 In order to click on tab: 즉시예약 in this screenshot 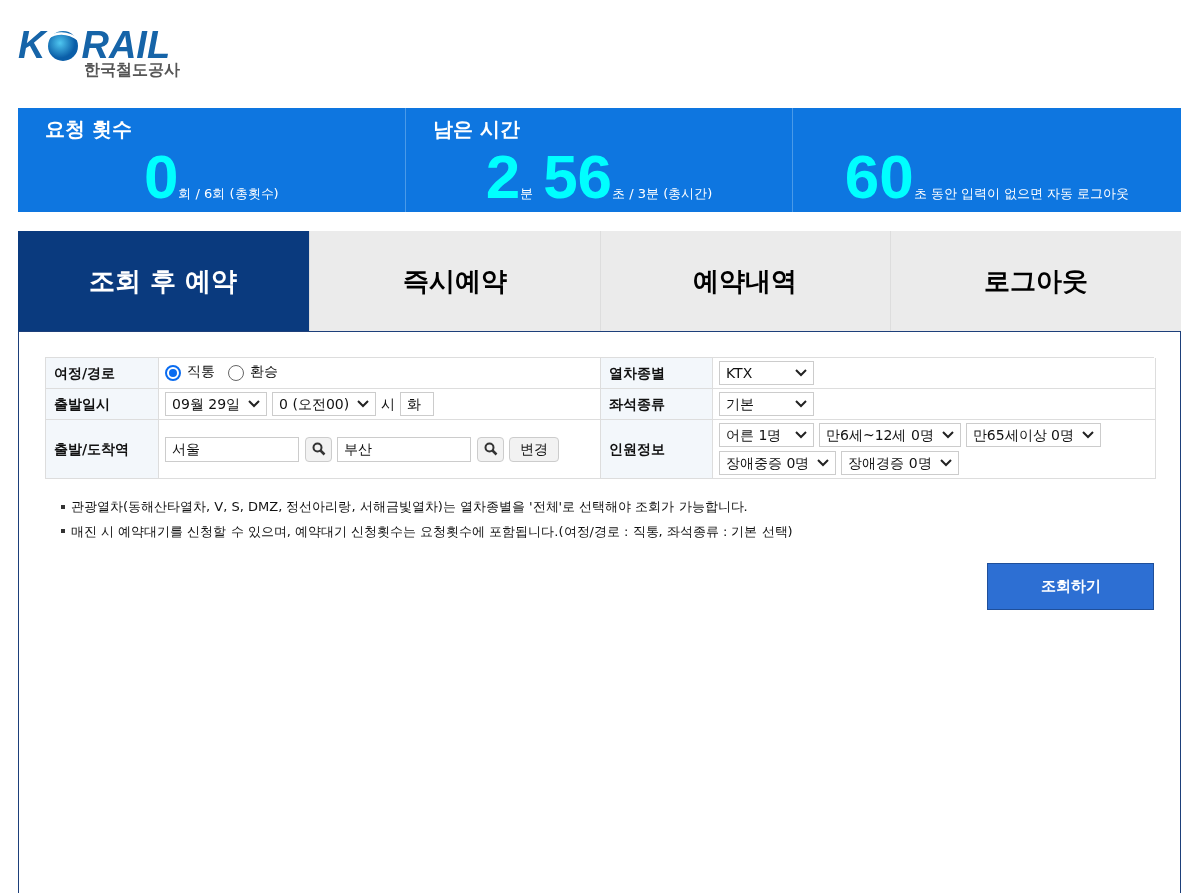, I will do `click(454, 281)`.